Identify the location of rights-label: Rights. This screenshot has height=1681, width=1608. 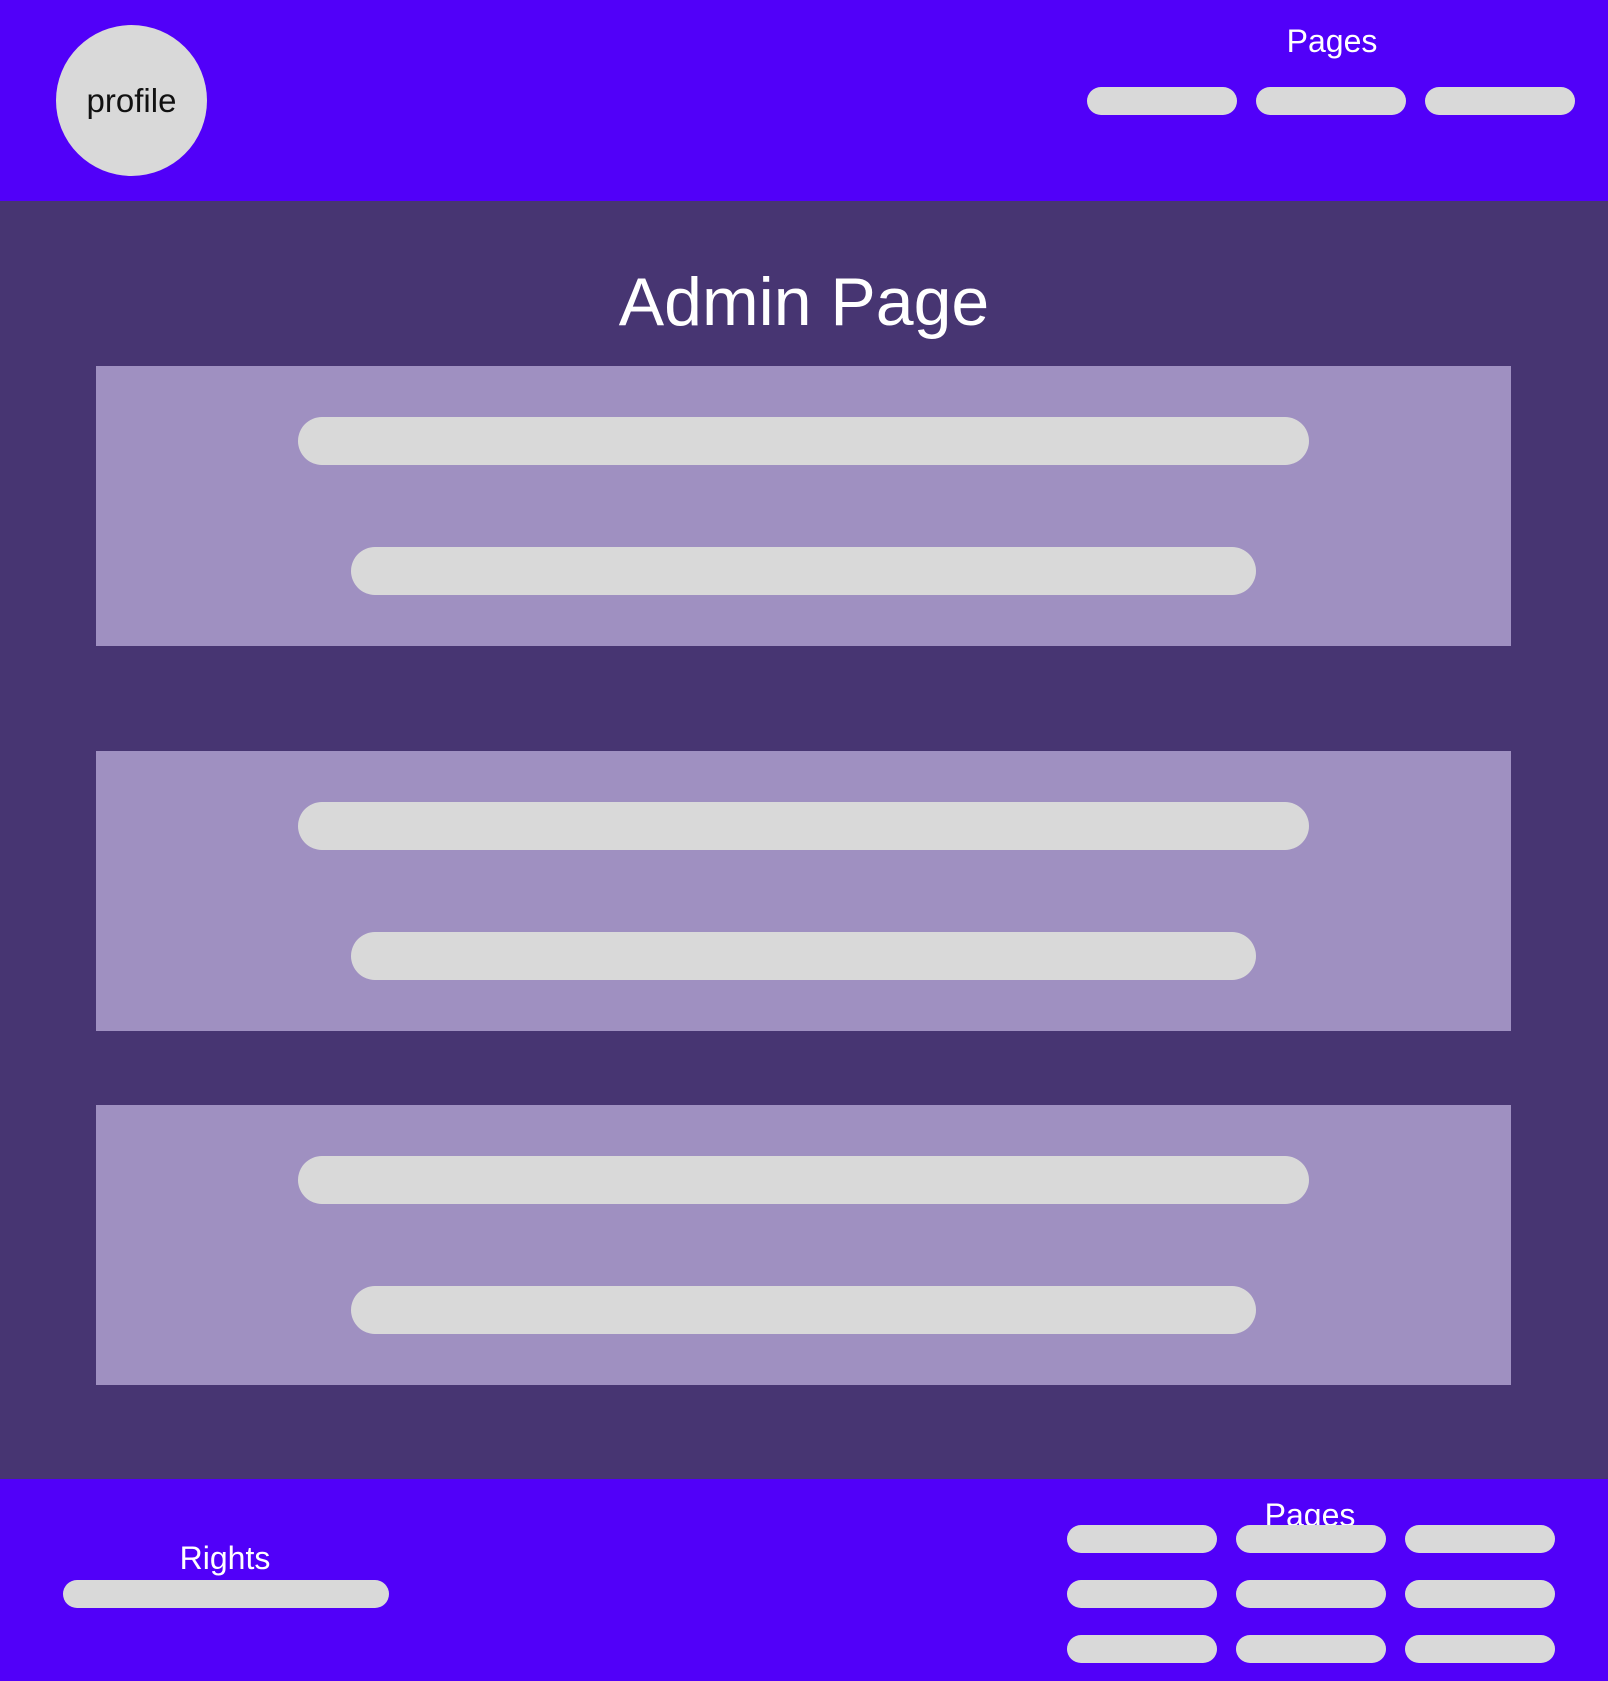
(225, 1558).